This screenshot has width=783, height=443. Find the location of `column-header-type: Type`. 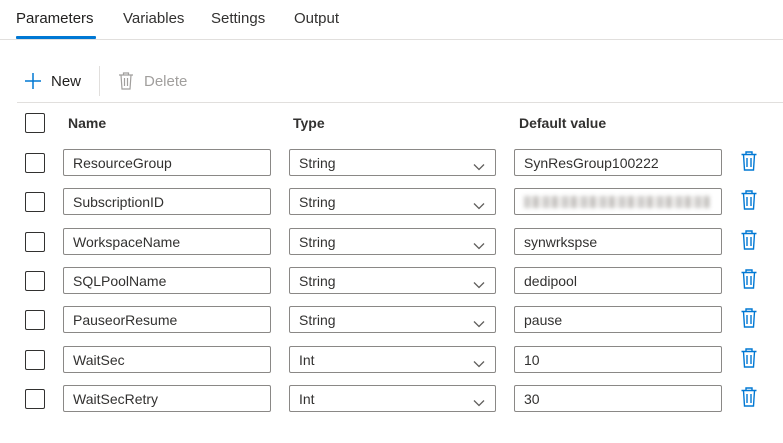

column-header-type: Type is located at coordinates (309, 123).